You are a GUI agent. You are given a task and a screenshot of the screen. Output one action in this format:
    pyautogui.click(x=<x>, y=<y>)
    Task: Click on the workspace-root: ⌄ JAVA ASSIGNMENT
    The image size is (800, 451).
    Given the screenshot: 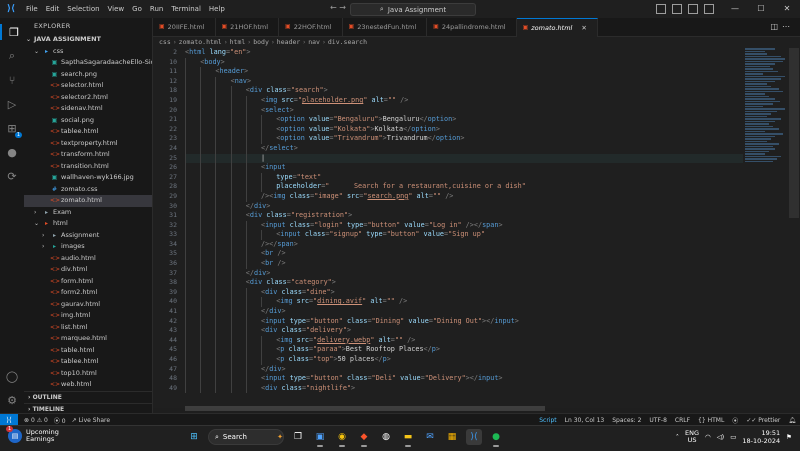 What is the action you would take?
    pyautogui.click(x=88, y=40)
    